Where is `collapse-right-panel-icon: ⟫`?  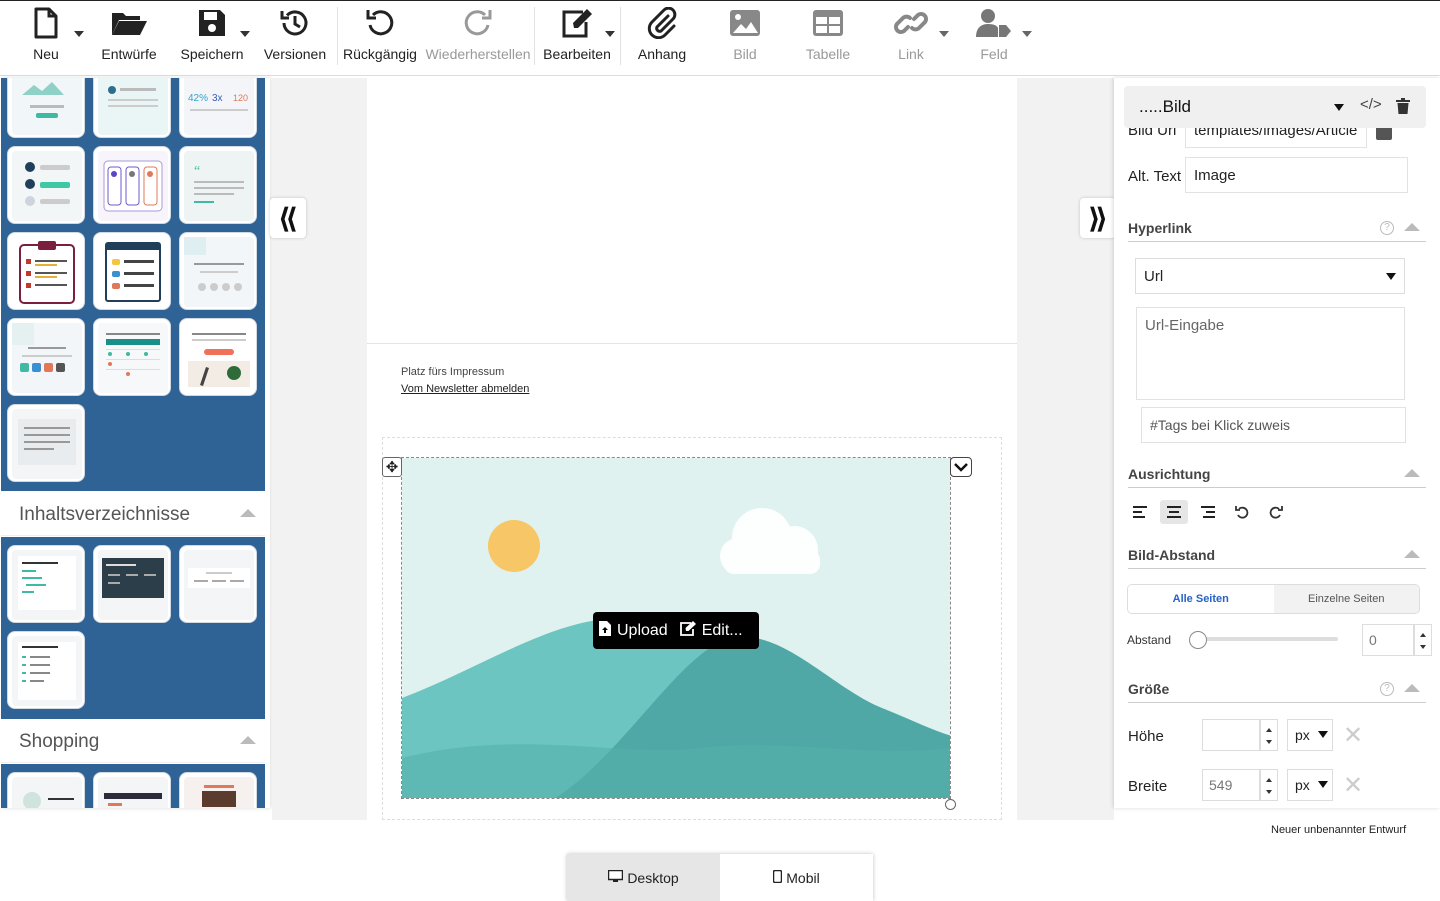
collapse-right-panel-icon: ⟫ is located at coordinates (1098, 218).